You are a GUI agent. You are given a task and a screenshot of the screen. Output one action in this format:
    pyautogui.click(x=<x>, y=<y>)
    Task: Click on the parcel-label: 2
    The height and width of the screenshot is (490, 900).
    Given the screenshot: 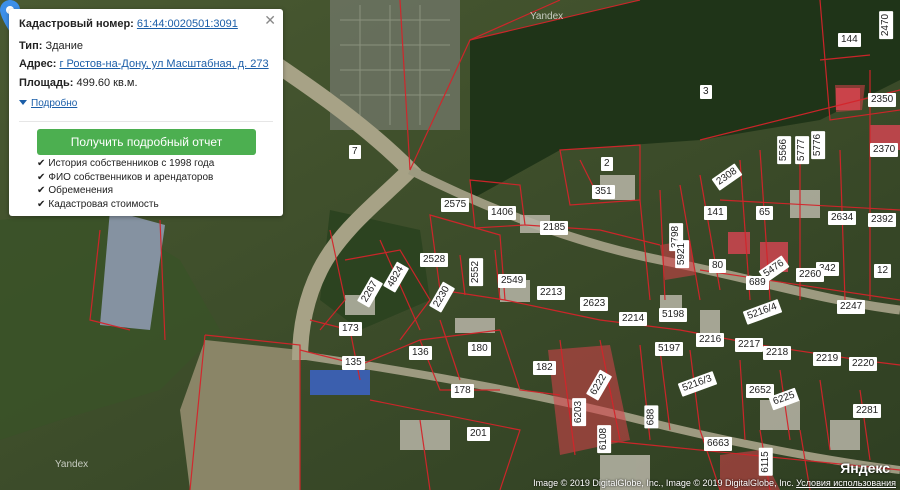 What is the action you would take?
    pyautogui.click(x=607, y=164)
    